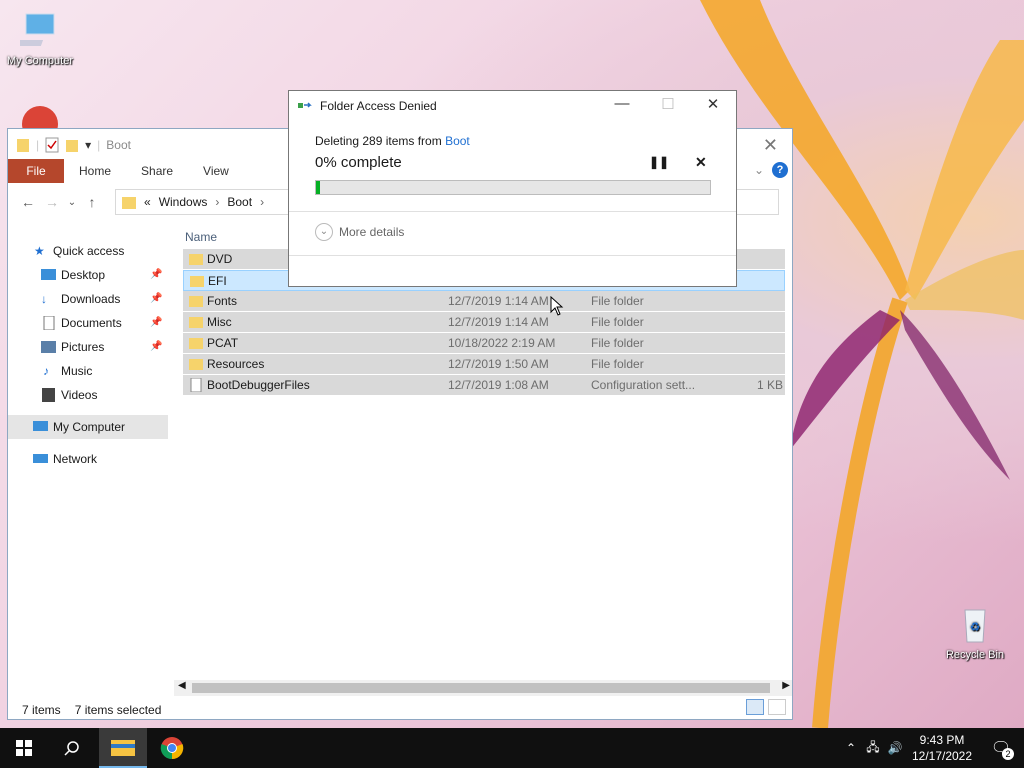 This screenshot has height=768, width=1024. What do you see at coordinates (91, 323) in the screenshot?
I see `sidebar-item-label: Documents` at bounding box center [91, 323].